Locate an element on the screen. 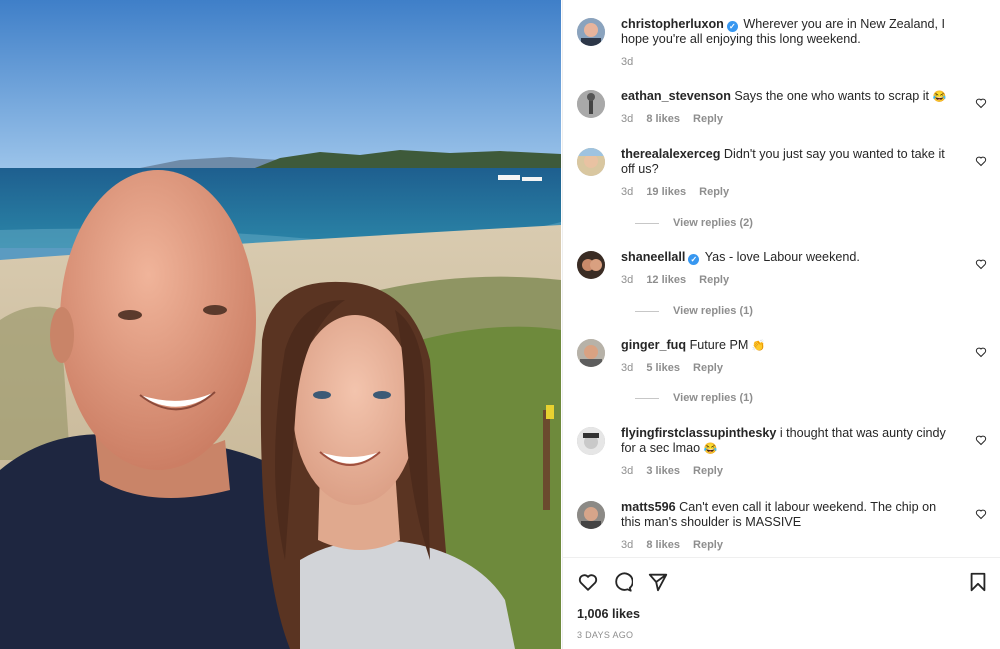 This screenshot has height=649, width=1000. caption-time: 3d is located at coordinates (627, 62).